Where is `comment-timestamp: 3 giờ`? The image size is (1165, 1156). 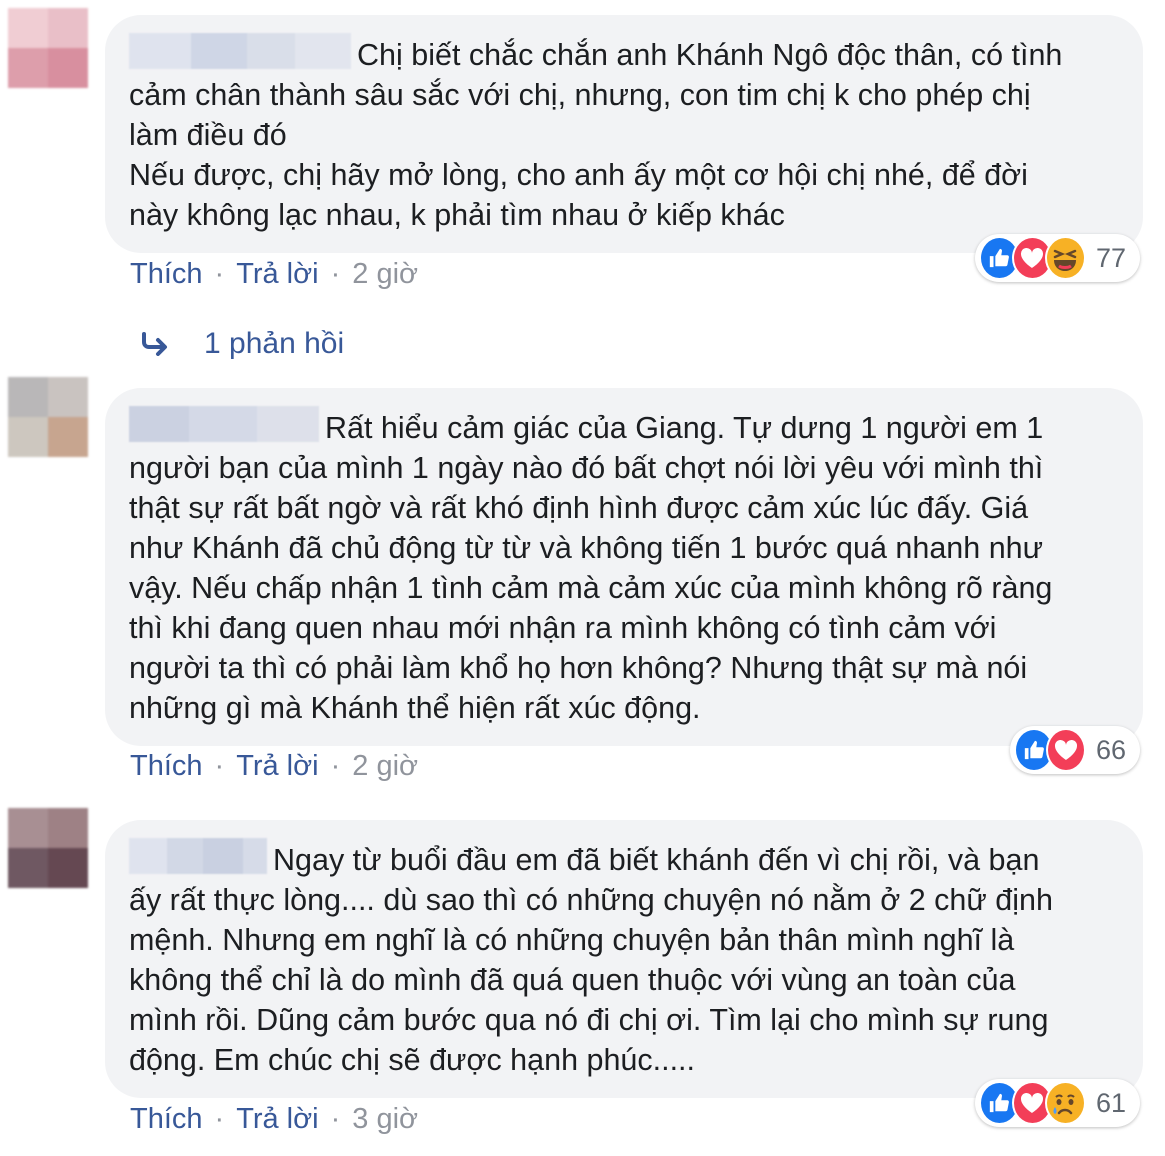
comment-timestamp: 3 giờ is located at coordinates (385, 1119).